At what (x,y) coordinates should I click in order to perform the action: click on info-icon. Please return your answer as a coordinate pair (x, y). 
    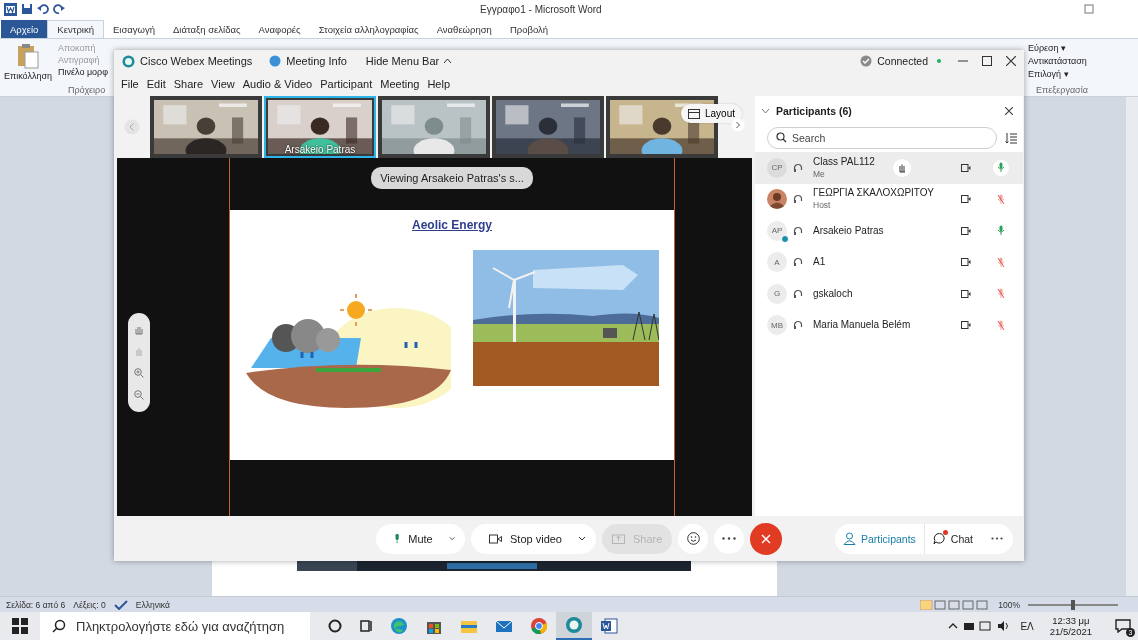
    Looking at the image, I should click on (275, 61).